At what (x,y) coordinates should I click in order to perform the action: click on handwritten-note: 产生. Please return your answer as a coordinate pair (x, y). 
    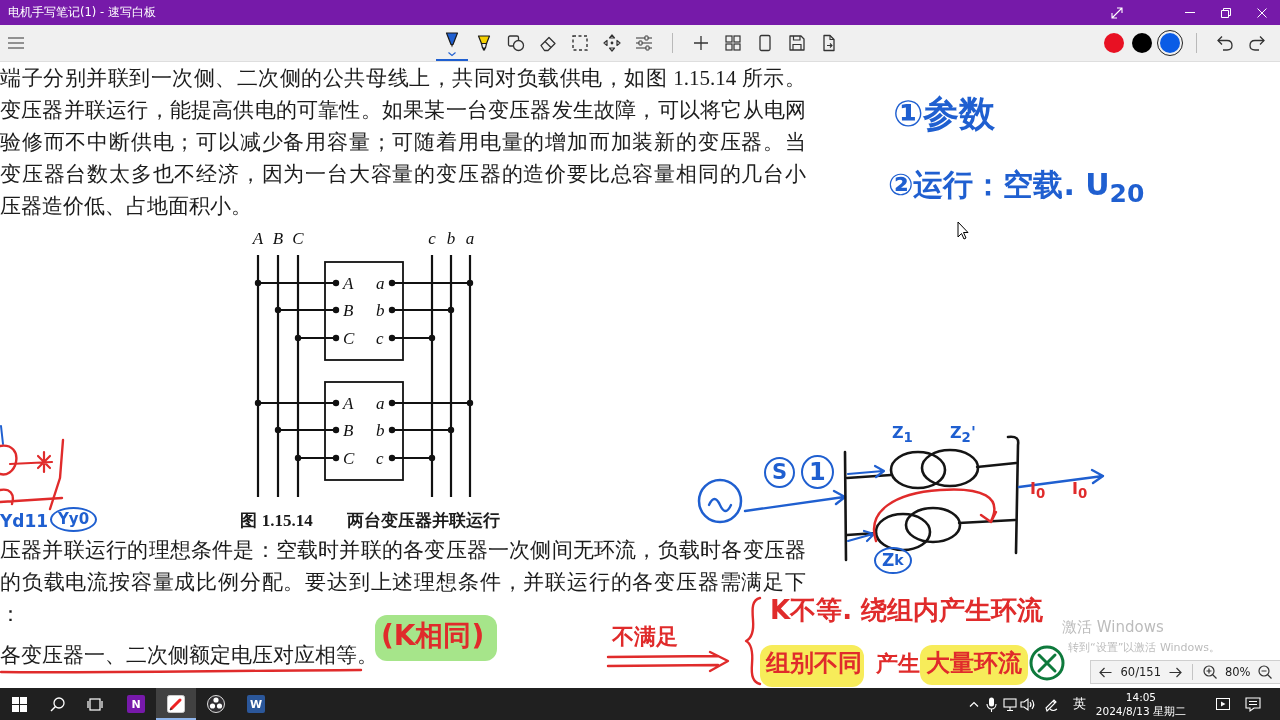
    Looking at the image, I should click on (898, 664).